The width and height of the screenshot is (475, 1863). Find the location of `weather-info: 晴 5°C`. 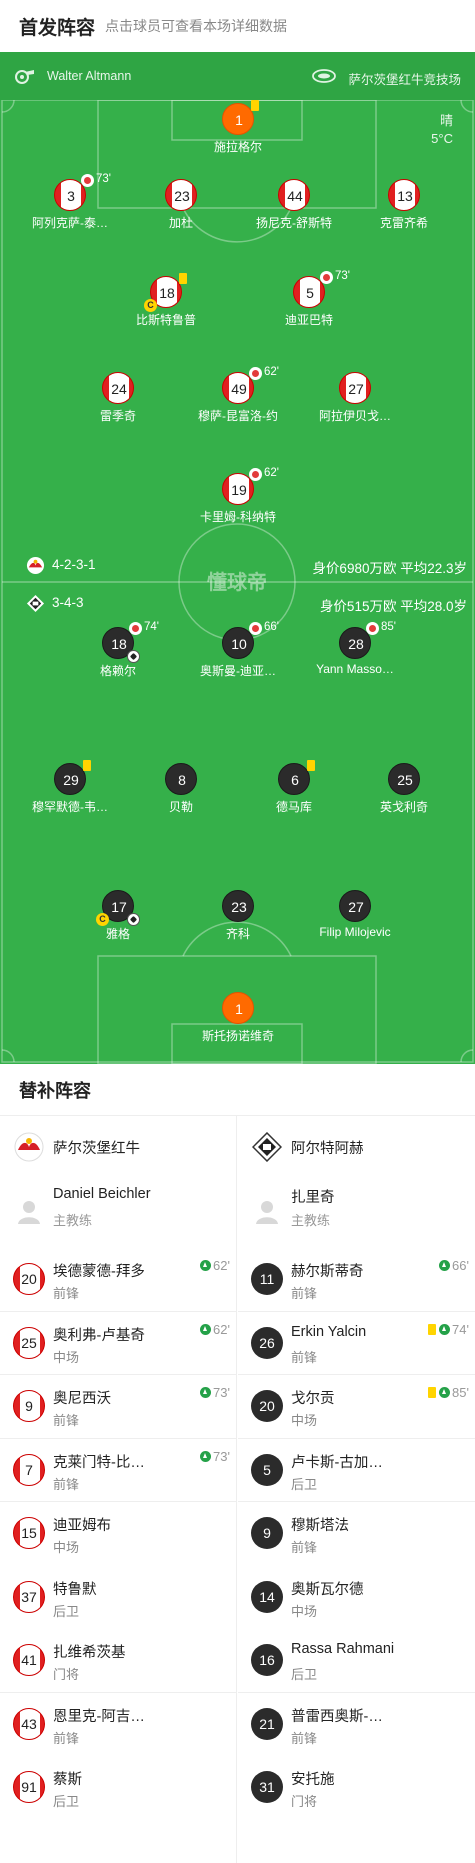

weather-info: 晴 5°C is located at coordinates (442, 130).